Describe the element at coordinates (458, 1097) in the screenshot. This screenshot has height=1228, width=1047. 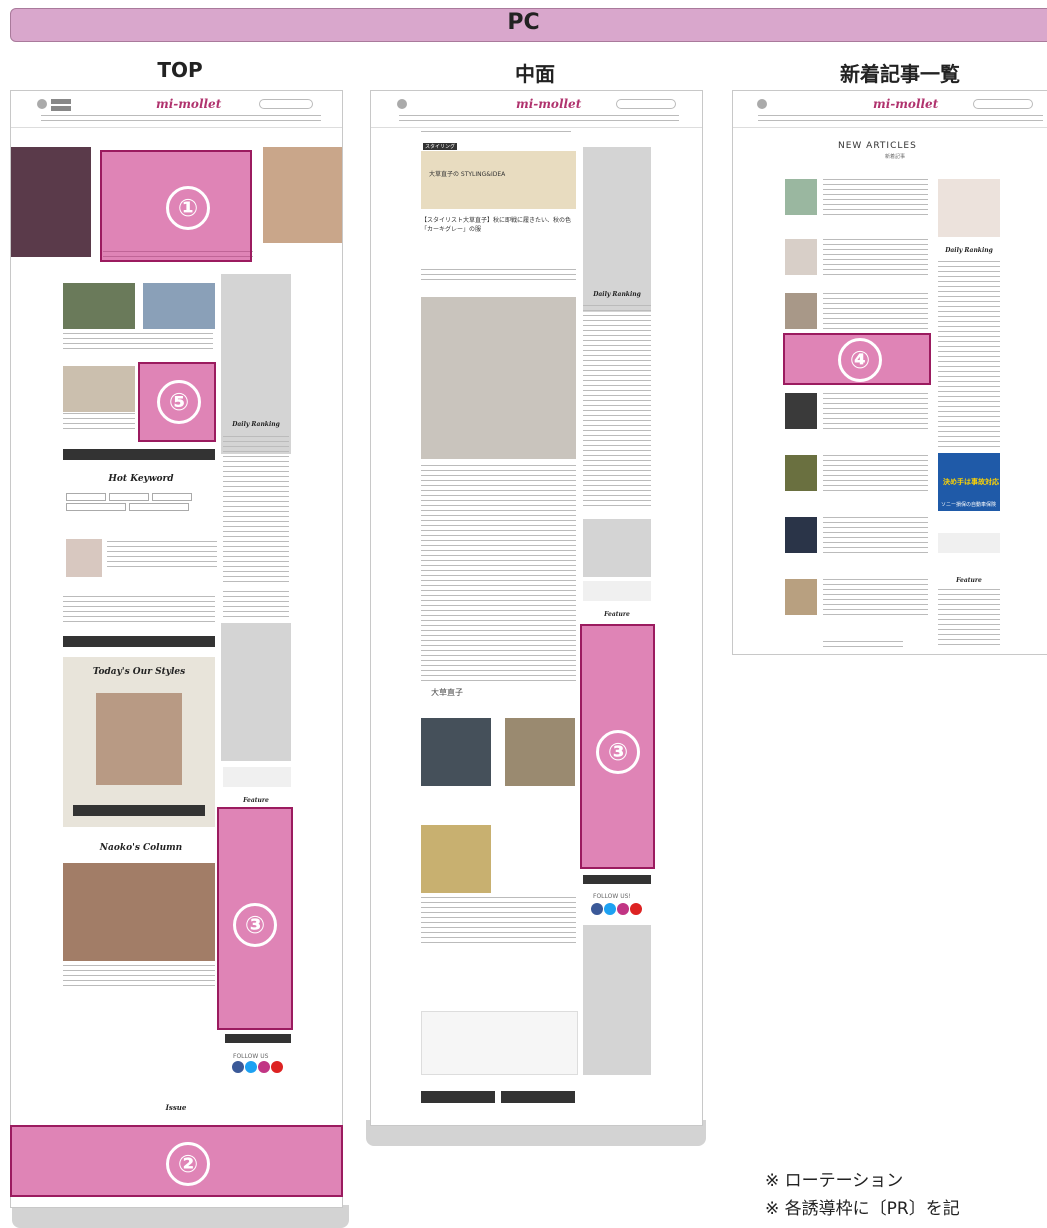
I see `prev-article-button` at that location.